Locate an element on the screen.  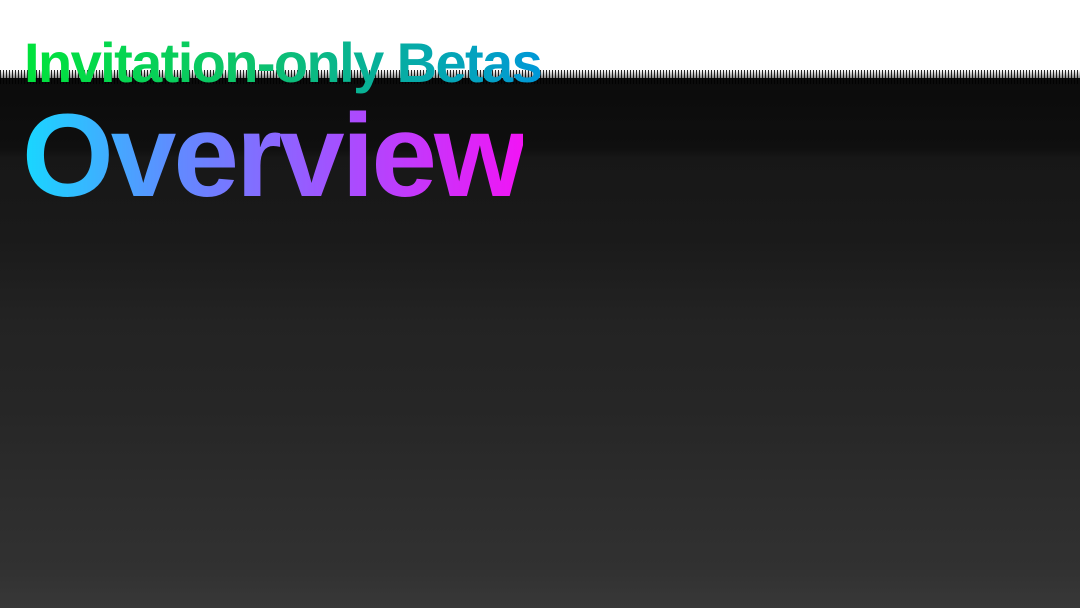
slide-title: Overview is located at coordinates (274, 156).